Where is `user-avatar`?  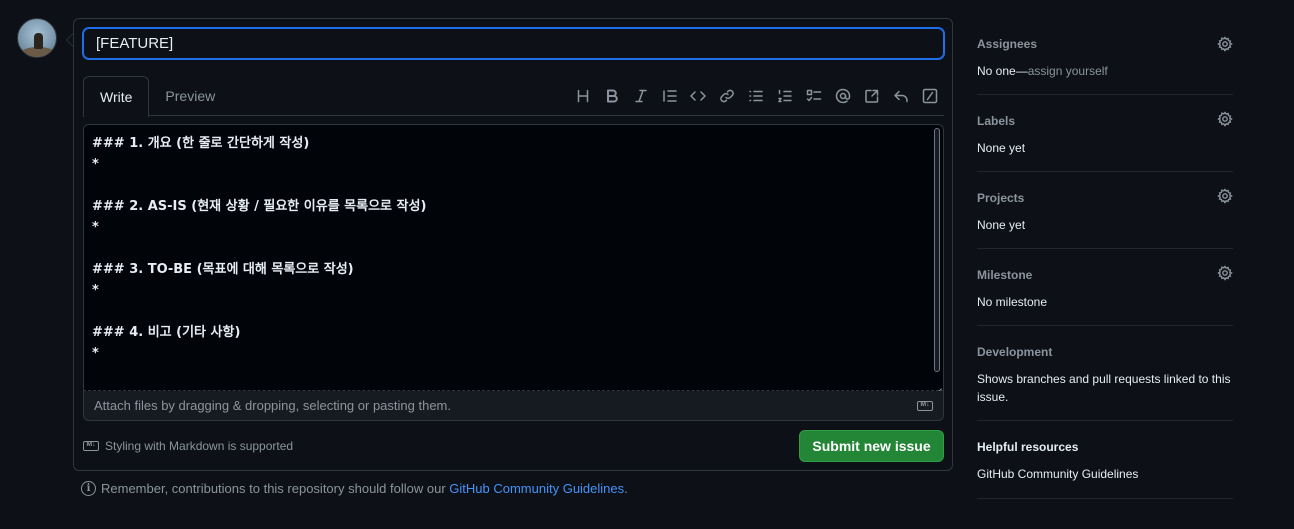
user-avatar is located at coordinates (37, 38).